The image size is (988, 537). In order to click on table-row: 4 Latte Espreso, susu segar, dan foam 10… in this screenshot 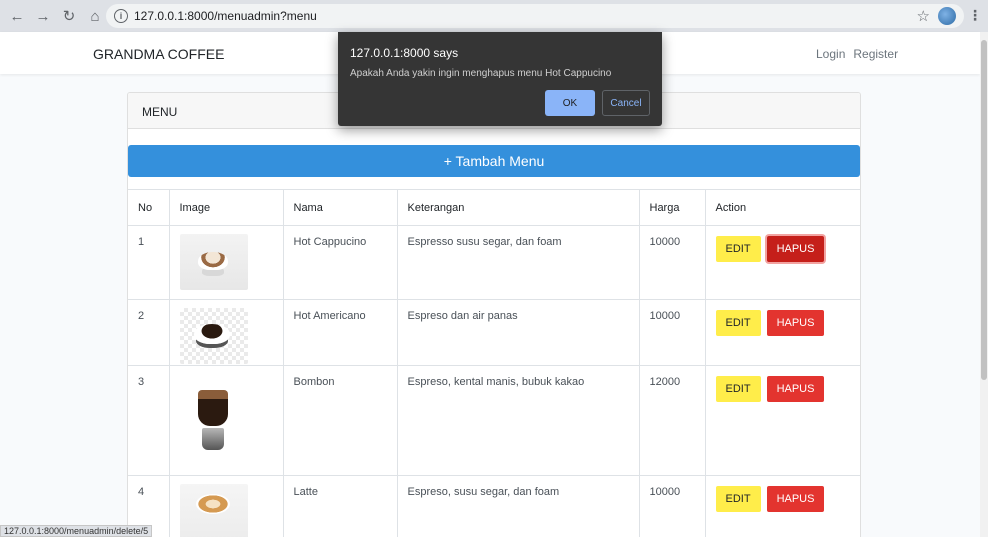, I will do `click(494, 506)`.